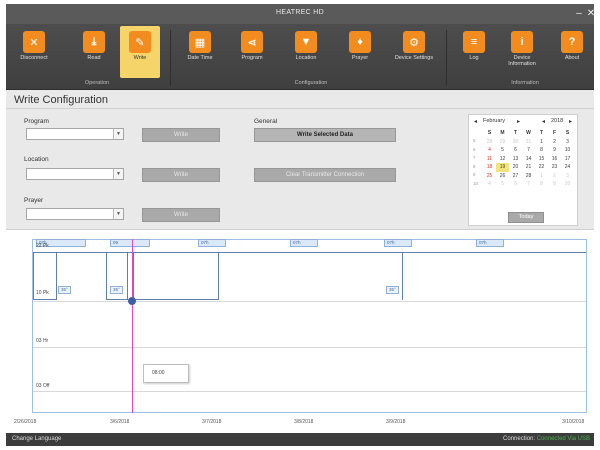 The image size is (600, 450). What do you see at coordinates (502, 142) in the screenshot?
I see `calendar-day: 29` at bounding box center [502, 142].